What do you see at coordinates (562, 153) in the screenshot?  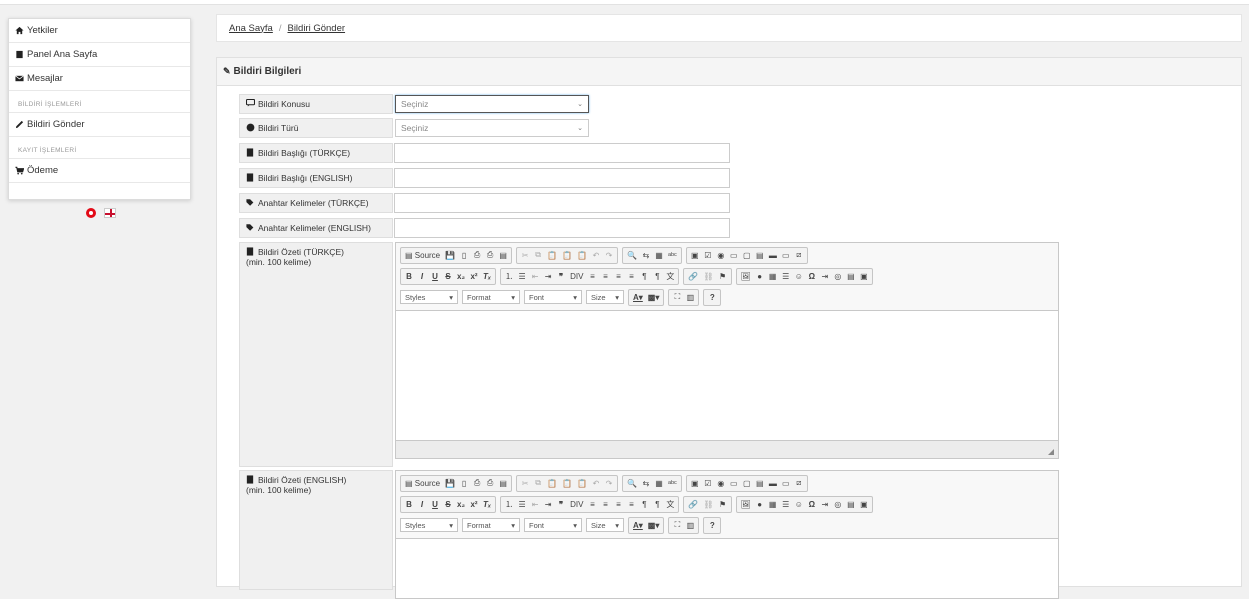 I see `title-tr-input` at bounding box center [562, 153].